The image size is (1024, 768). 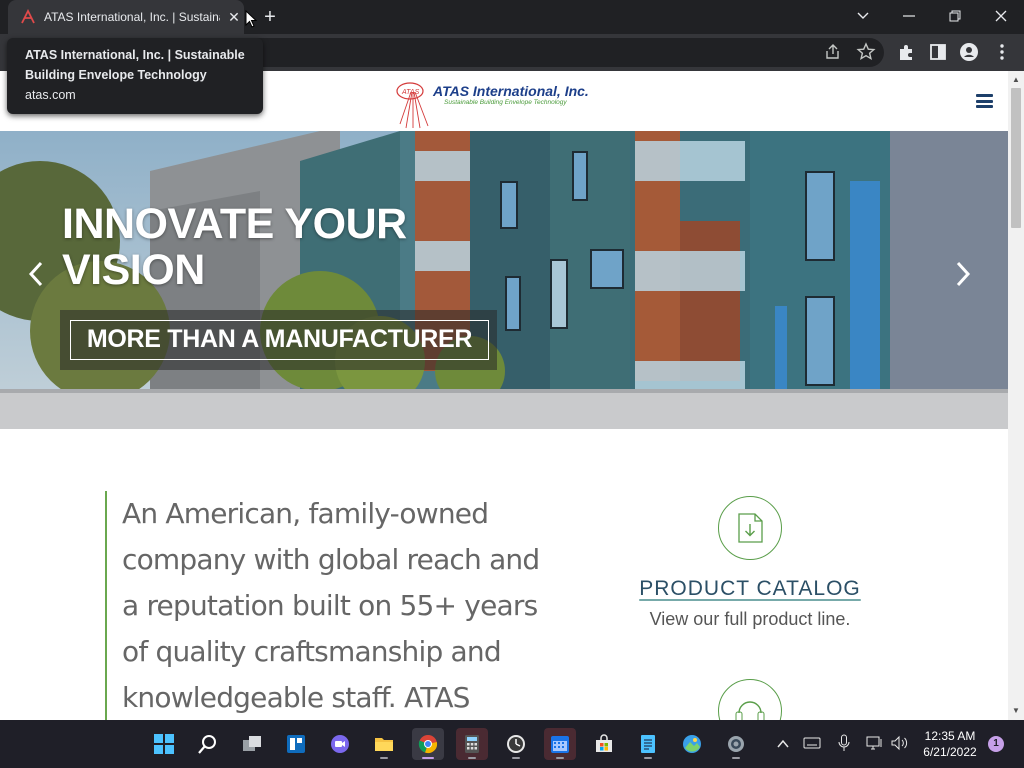 I want to click on start-icon, so click(x=164, y=744).